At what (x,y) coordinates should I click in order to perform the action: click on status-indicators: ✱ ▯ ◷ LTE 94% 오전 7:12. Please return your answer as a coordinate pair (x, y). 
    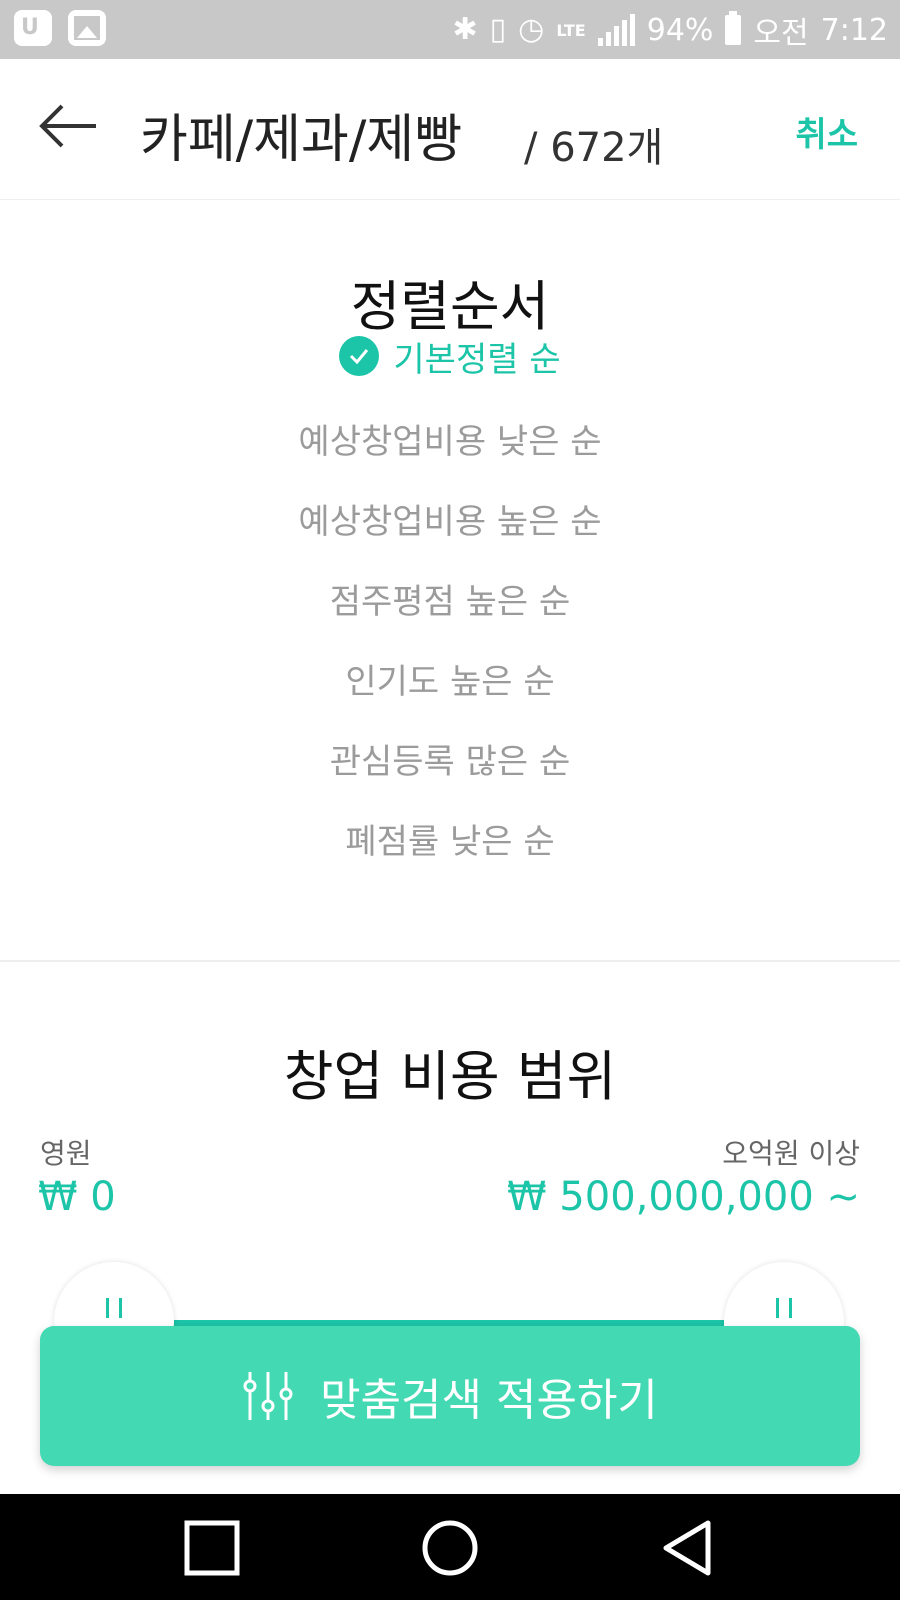
    Looking at the image, I should click on (670, 30).